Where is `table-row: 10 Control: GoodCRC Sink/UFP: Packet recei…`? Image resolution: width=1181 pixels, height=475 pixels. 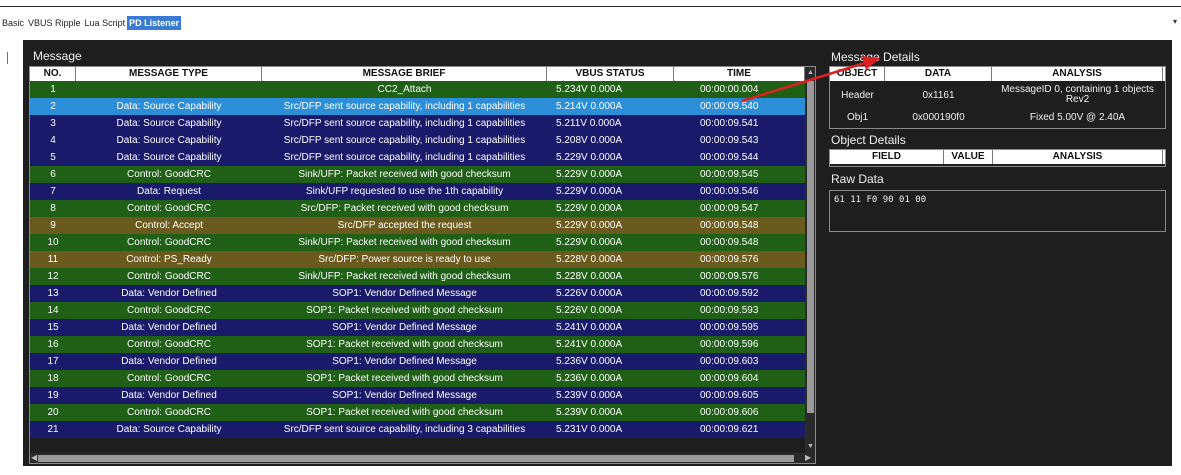 table-row: 10 Control: GoodCRC Sink/UFP: Packet recei… is located at coordinates (417, 242).